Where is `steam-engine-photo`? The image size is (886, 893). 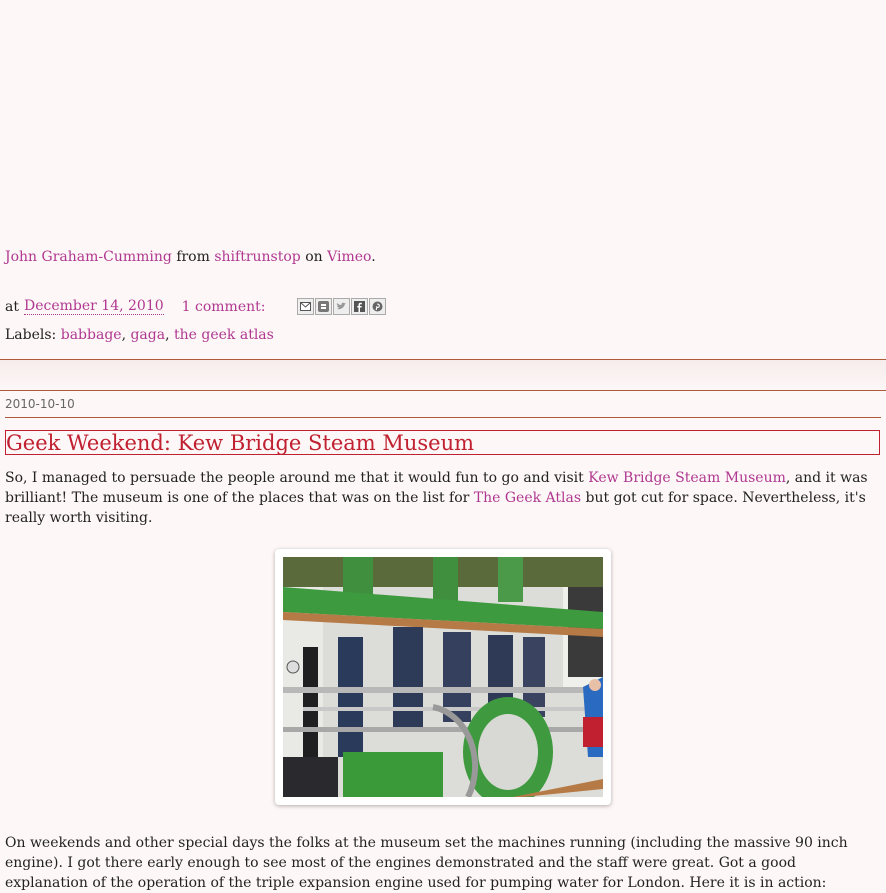 steam-engine-photo is located at coordinates (443, 677).